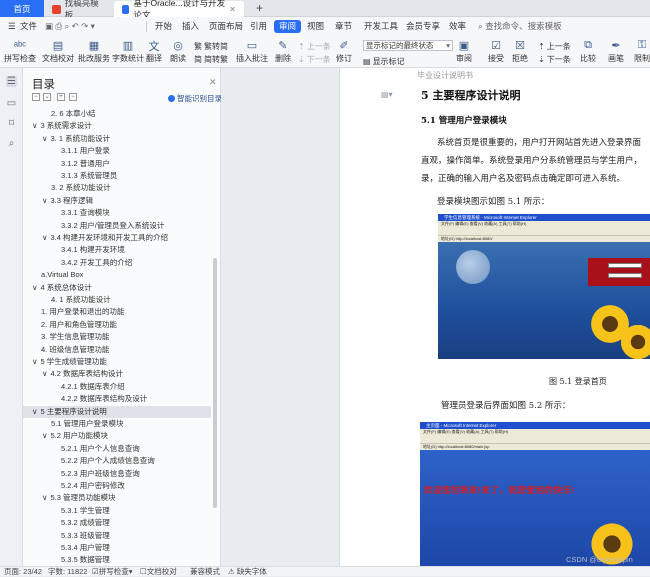 The width and height of the screenshot is (650, 577). I want to click on hamburger-icon: ☰, so click(12, 26).